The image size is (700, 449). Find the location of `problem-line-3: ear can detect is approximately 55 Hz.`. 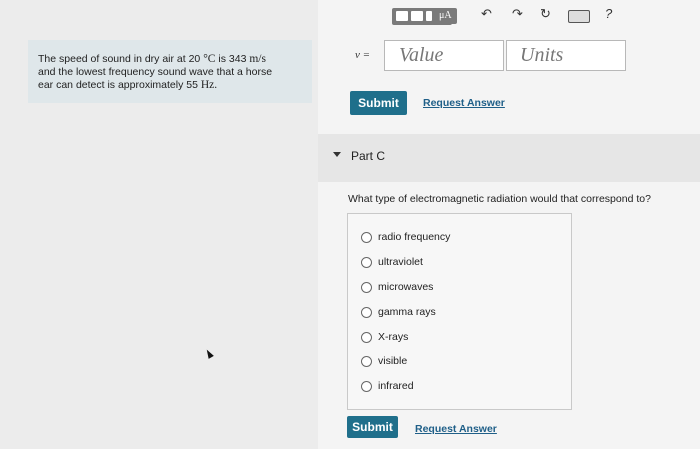

problem-line-3: ear can detect is approximately 55 Hz. is located at coordinates (170, 85).